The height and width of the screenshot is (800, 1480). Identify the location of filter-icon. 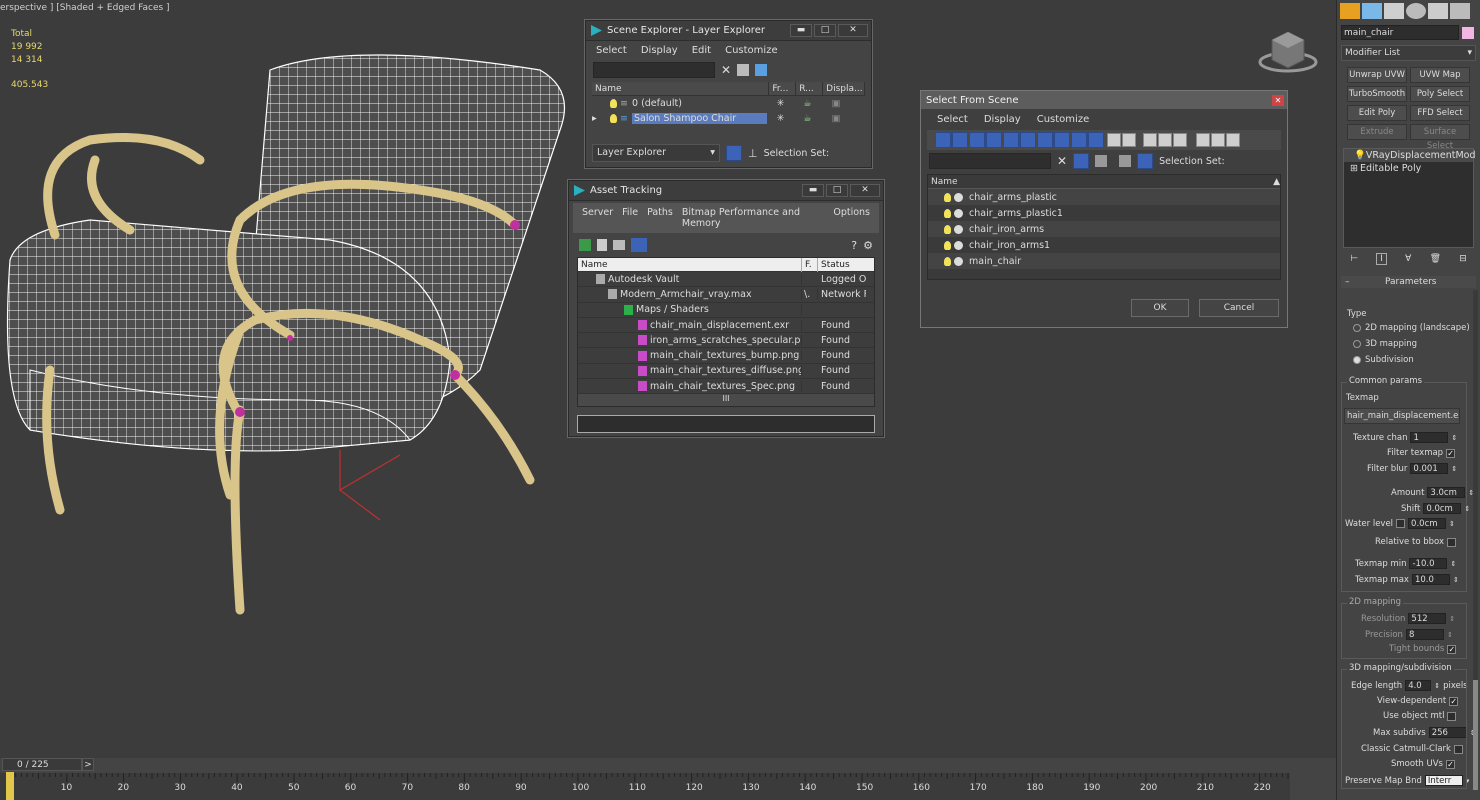
(743, 70).